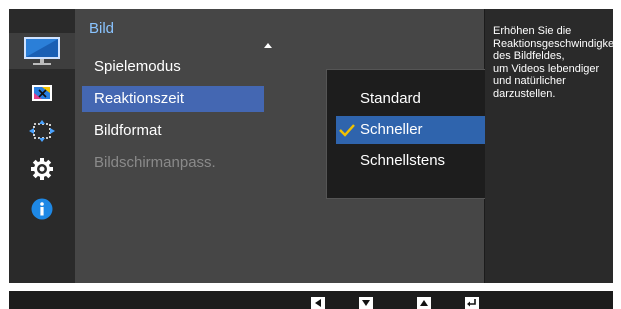  I want to click on picture-icon, so click(42, 51).